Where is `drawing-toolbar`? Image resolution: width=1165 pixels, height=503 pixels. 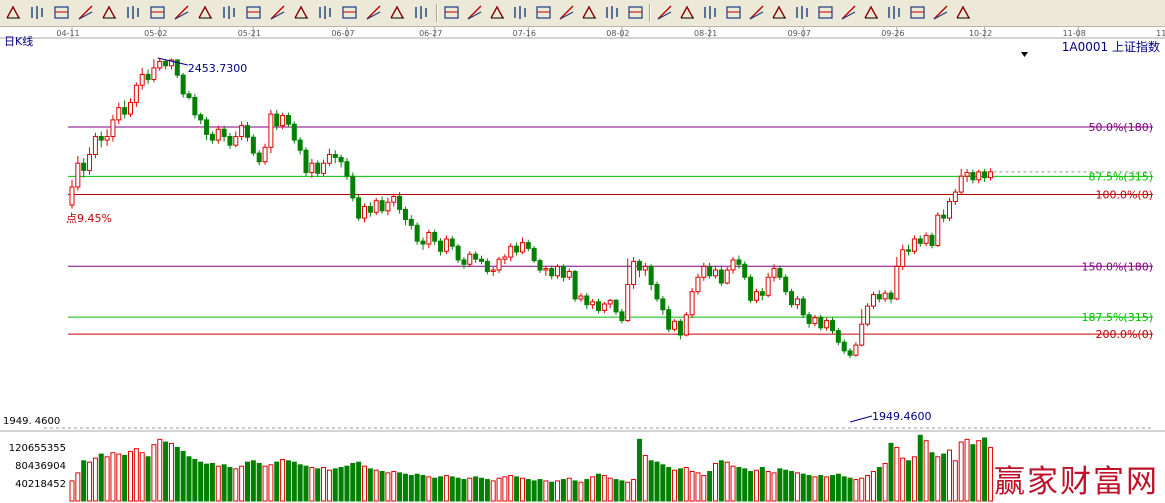 drawing-toolbar is located at coordinates (582, 13).